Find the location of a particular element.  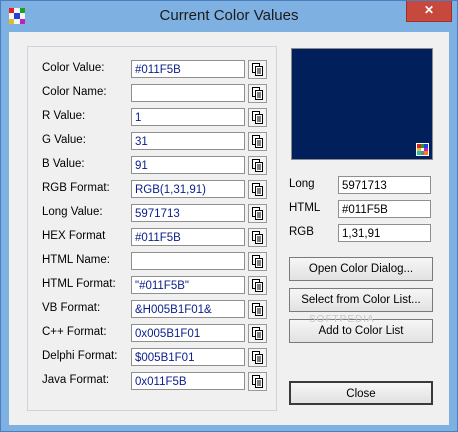

title-bar: Current Color Values ✕ is located at coordinates (229, 16).